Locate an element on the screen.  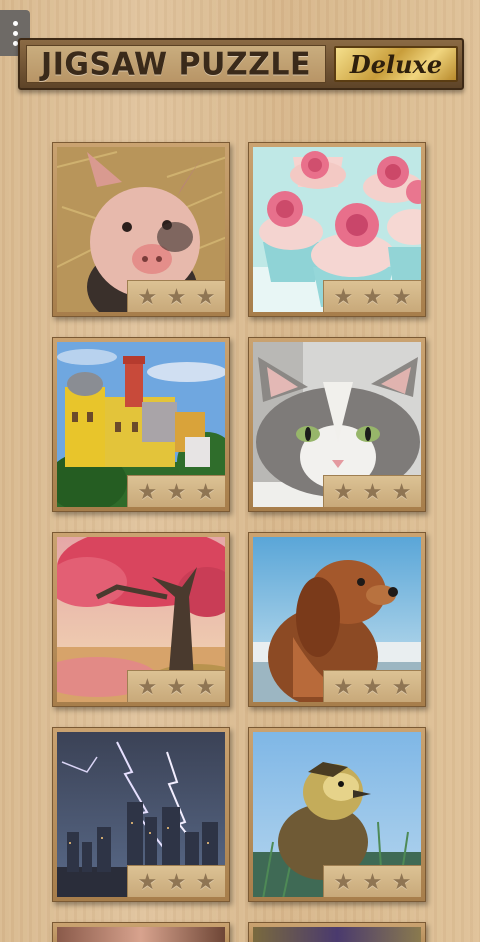
puzzle-tile-cupcakes: ★ ★ ★ is located at coordinates (337, 229).